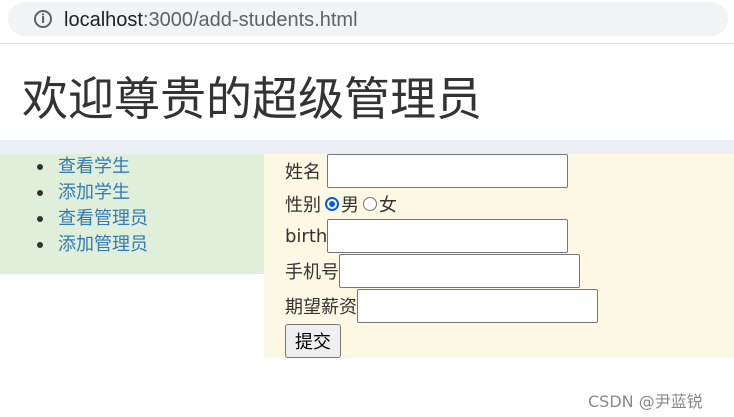 This screenshot has height=417, width=734. Describe the element at coordinates (312, 272) in the screenshot. I see `phone-label: 手机号` at that location.